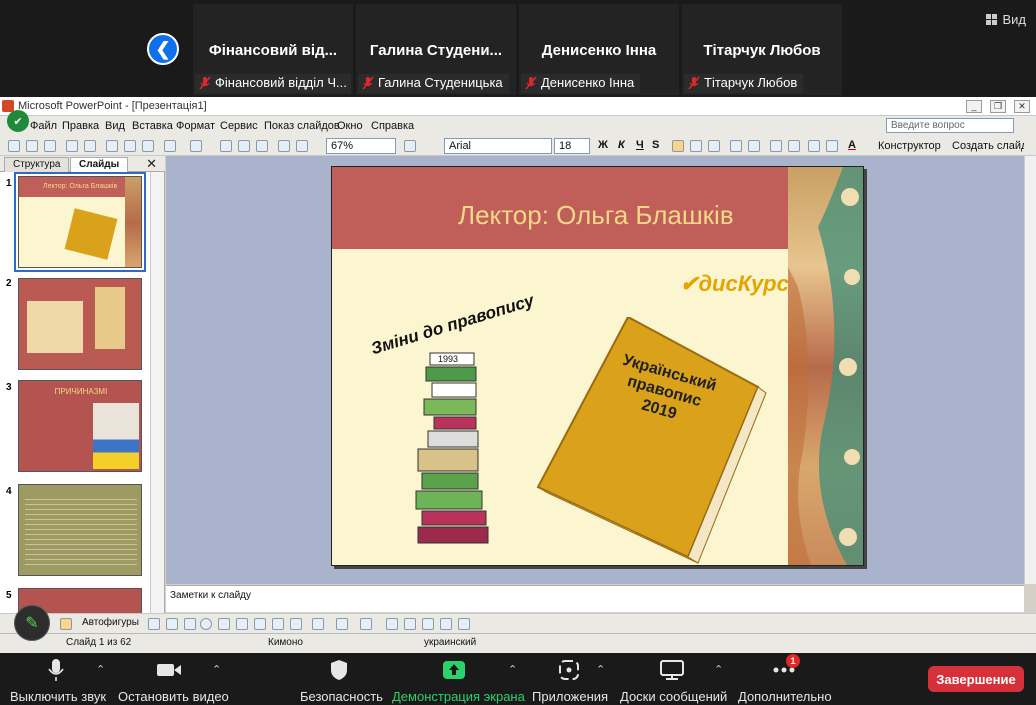 The image size is (1036, 705). What do you see at coordinates (392, 624) in the screenshot?
I see `line-style-icon` at bounding box center [392, 624].